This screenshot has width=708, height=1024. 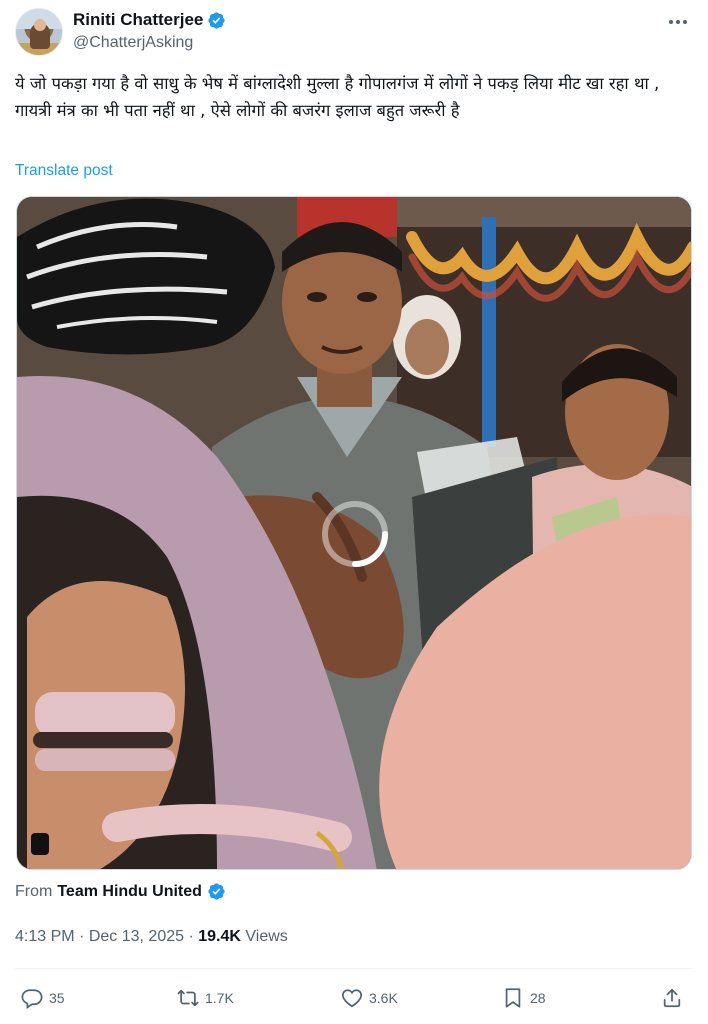 I want to click on heart-icon, so click(x=352, y=998).